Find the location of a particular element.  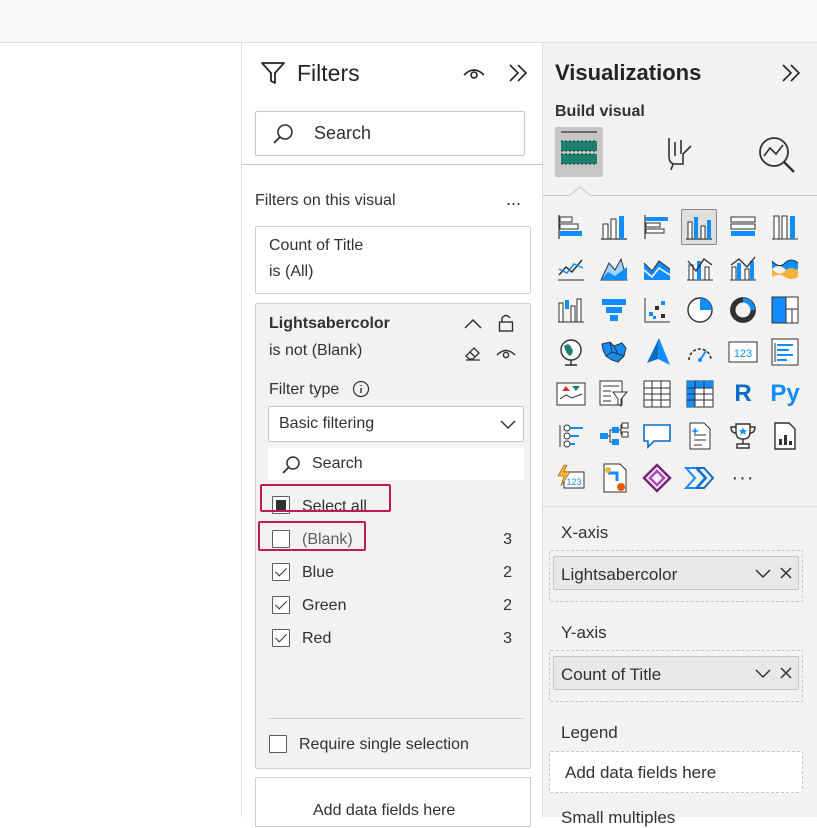

gauge-icon is located at coordinates (700, 352).